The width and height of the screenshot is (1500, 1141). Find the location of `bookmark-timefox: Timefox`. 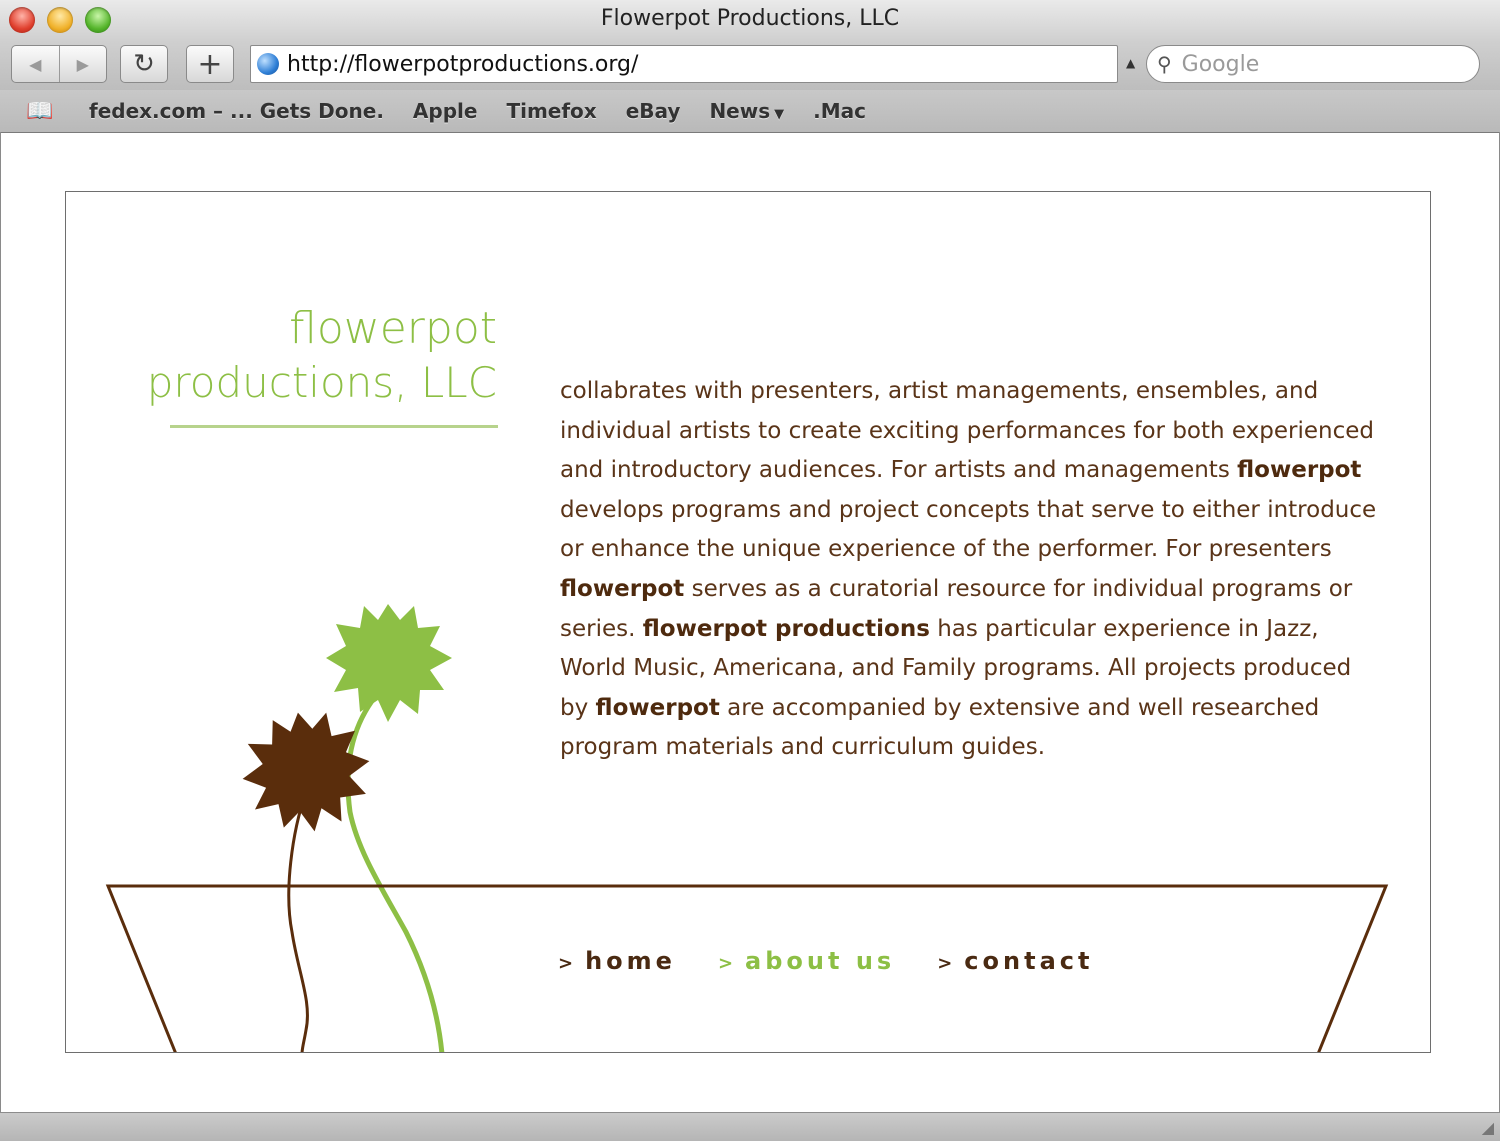

bookmark-timefox: Timefox is located at coordinates (551, 111).